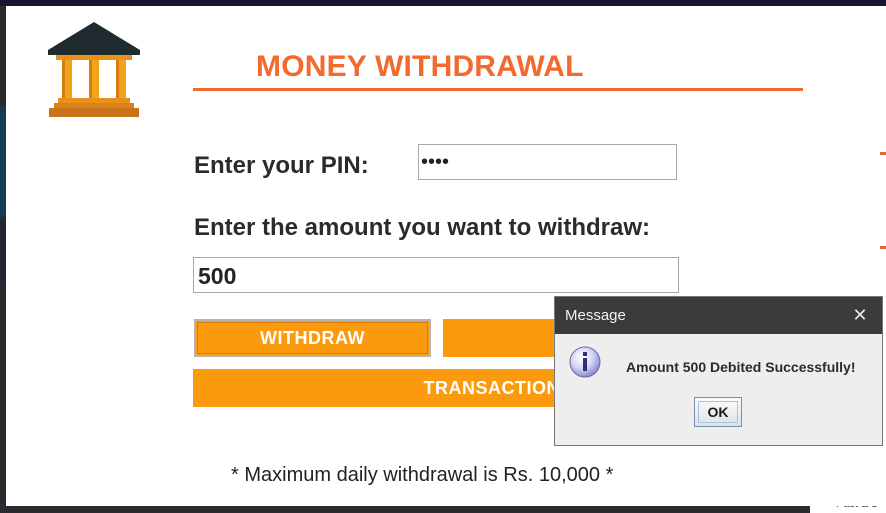 This screenshot has width=886, height=513. What do you see at coordinates (498, 89) in the screenshot?
I see `title-underline` at bounding box center [498, 89].